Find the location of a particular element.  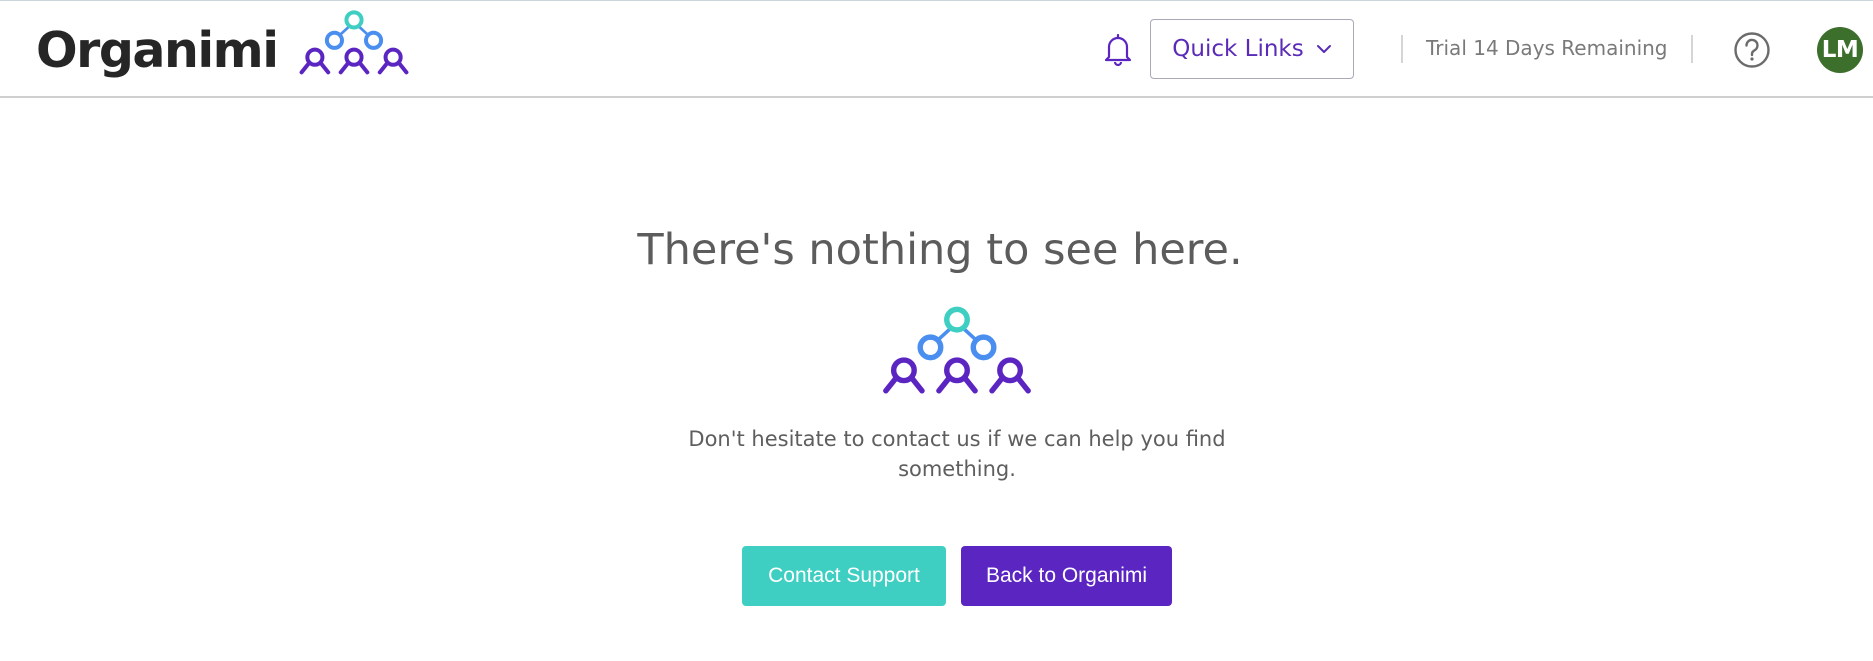

back-to-organimi-button: Back to Organimi is located at coordinates (1066, 576).